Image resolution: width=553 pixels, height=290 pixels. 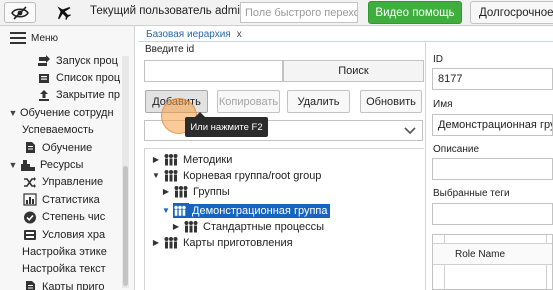 I want to click on tree-node: ▼ Корневая группа/root group, so click(x=236, y=175).